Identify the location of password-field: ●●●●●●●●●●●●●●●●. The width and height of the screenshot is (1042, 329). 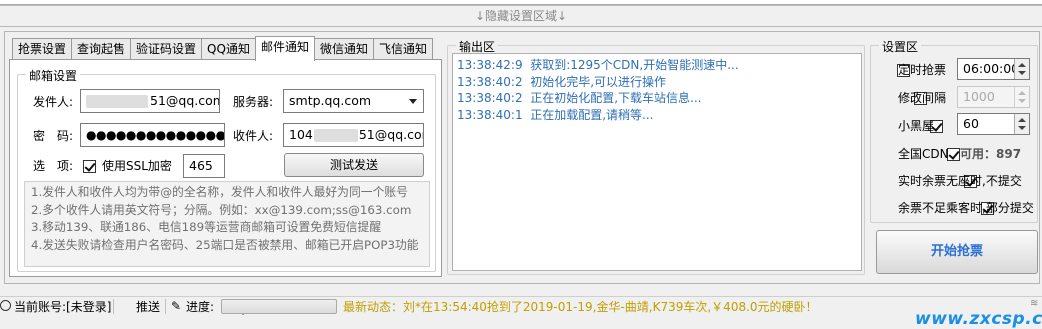
(152, 135).